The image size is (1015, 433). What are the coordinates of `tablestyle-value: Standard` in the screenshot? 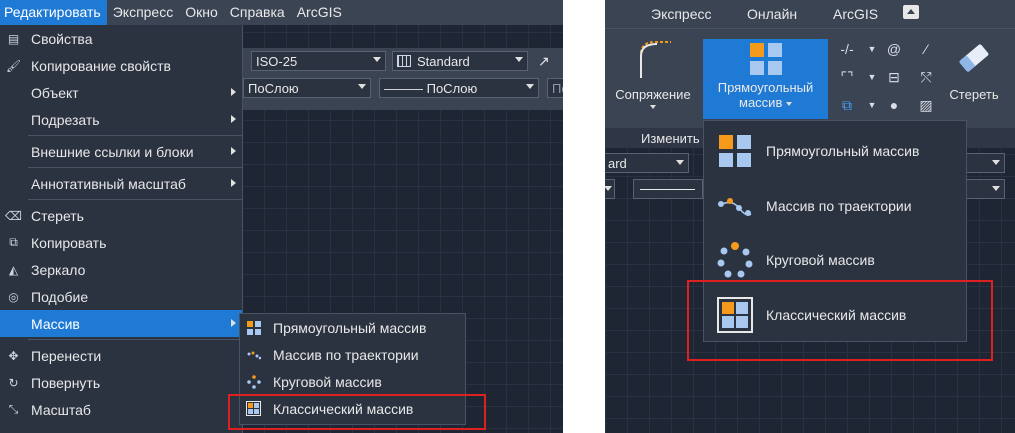 It's located at (443, 61).